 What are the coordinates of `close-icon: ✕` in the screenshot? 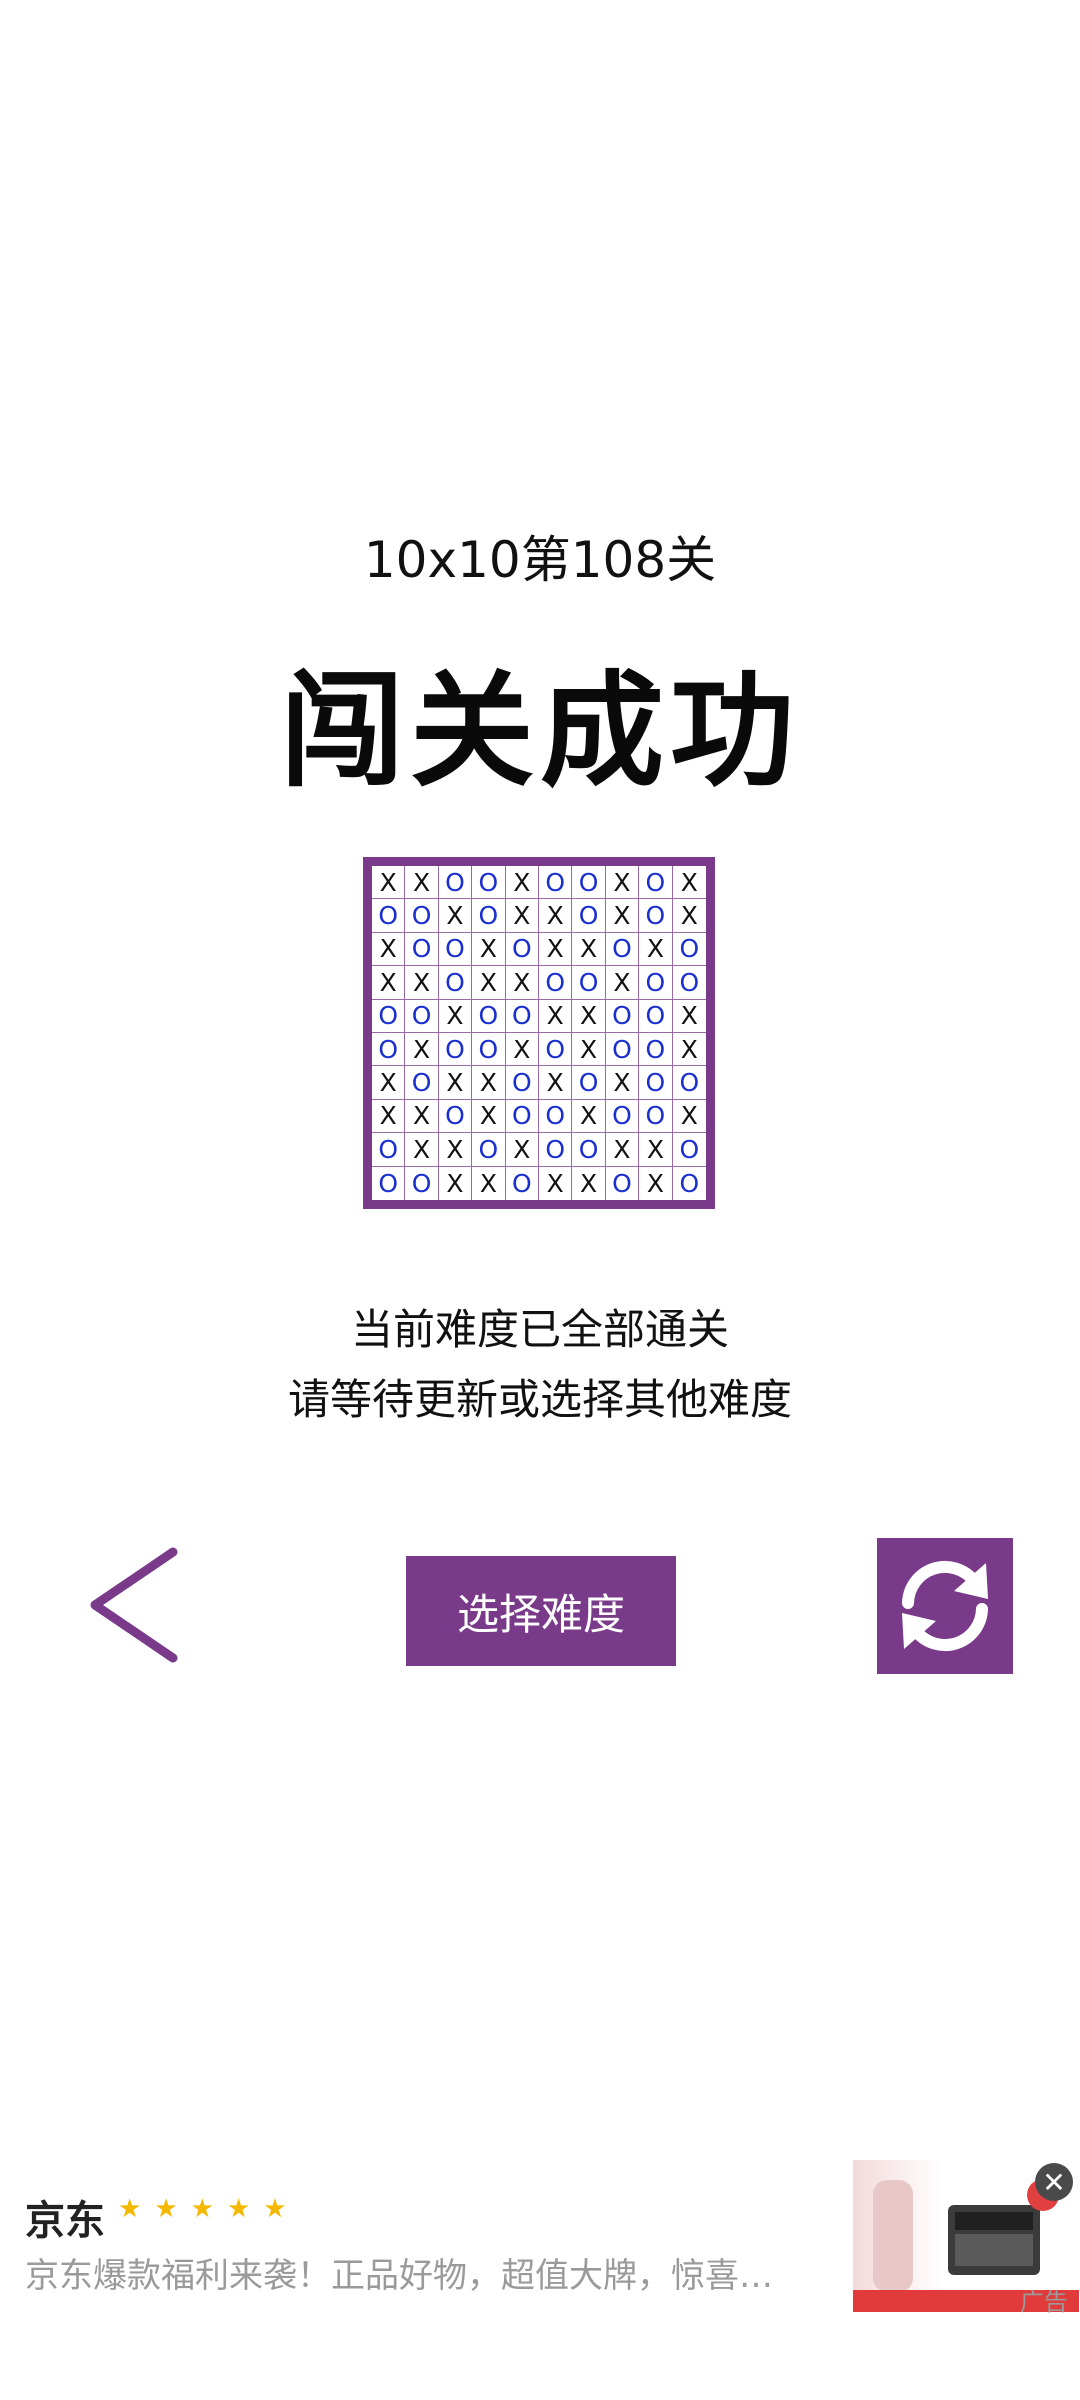 It's located at (1054, 2182).